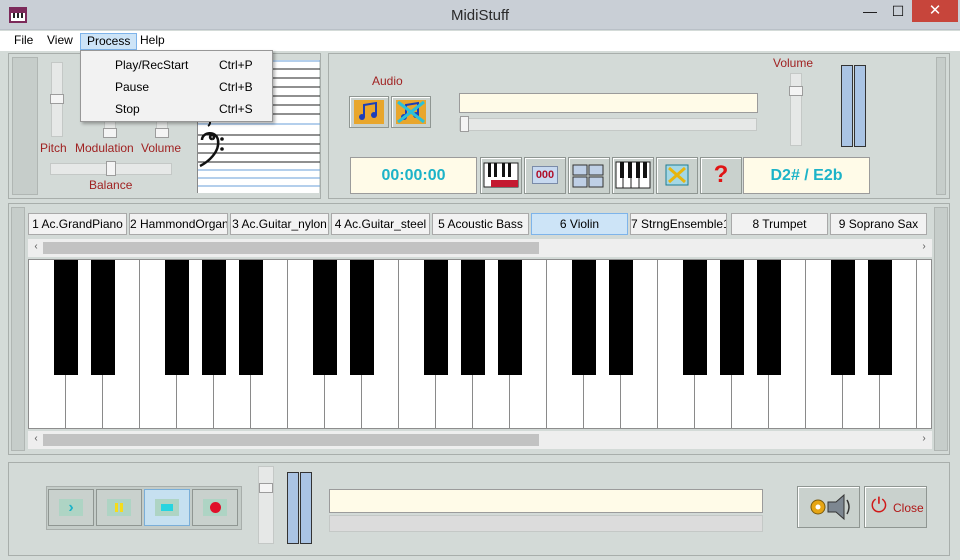 This screenshot has height=560, width=960. What do you see at coordinates (870, 11) in the screenshot?
I see `minimize-button: —` at bounding box center [870, 11].